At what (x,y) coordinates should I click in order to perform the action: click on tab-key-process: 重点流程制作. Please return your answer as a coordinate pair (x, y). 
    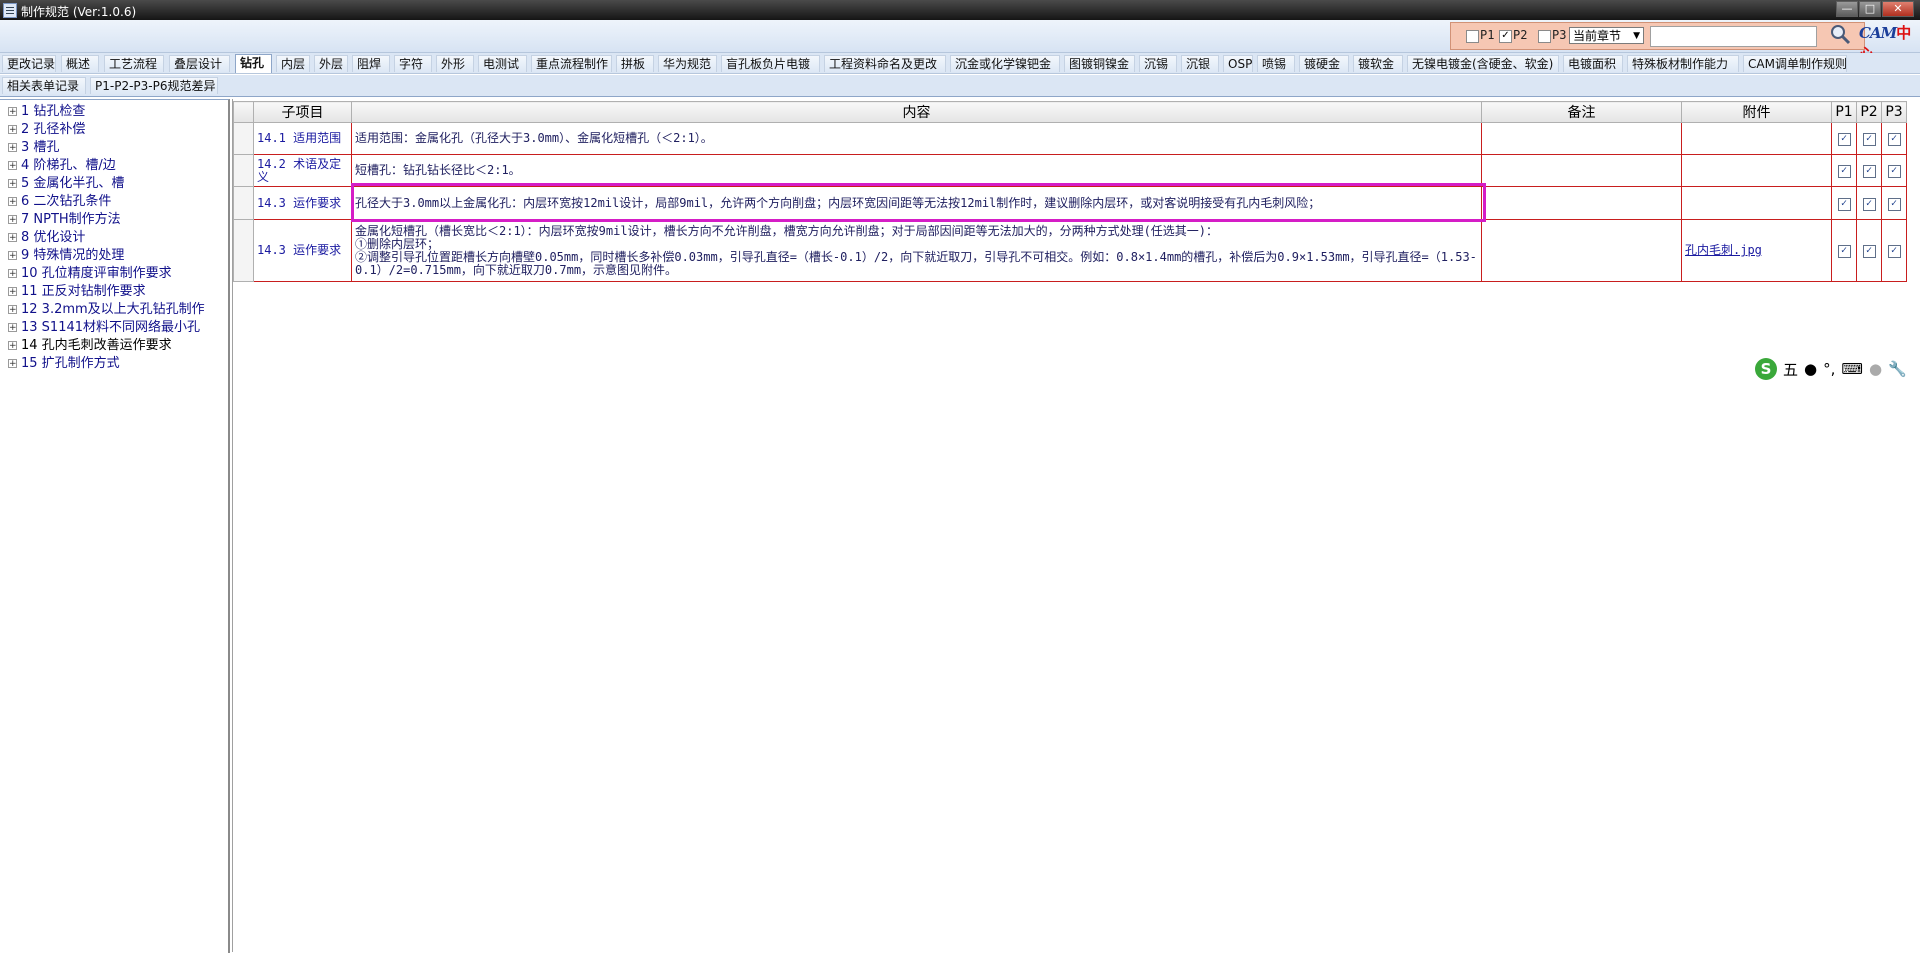
    Looking at the image, I should click on (571, 63).